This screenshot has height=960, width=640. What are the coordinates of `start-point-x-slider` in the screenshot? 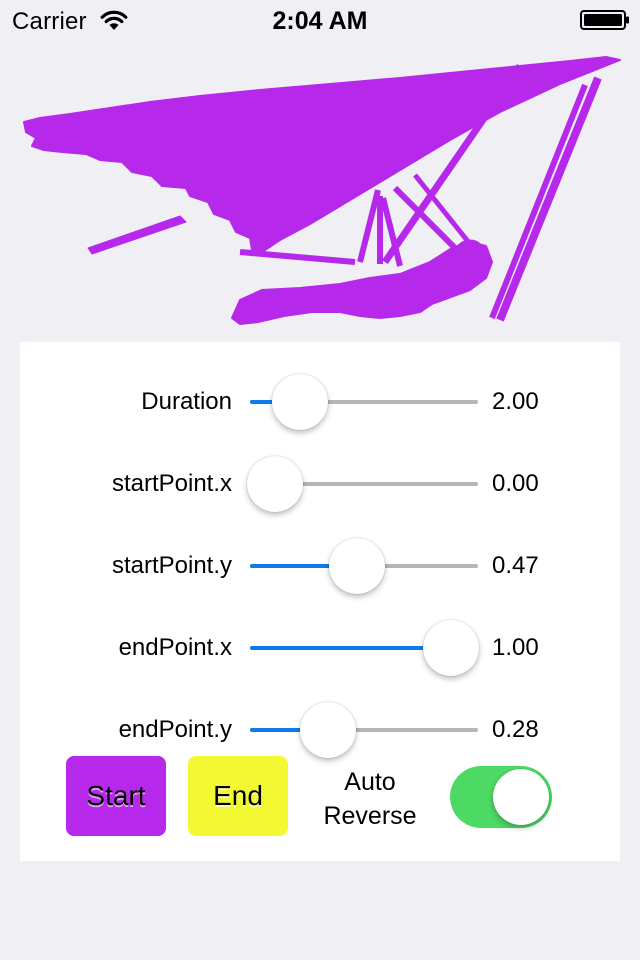 It's located at (362, 484).